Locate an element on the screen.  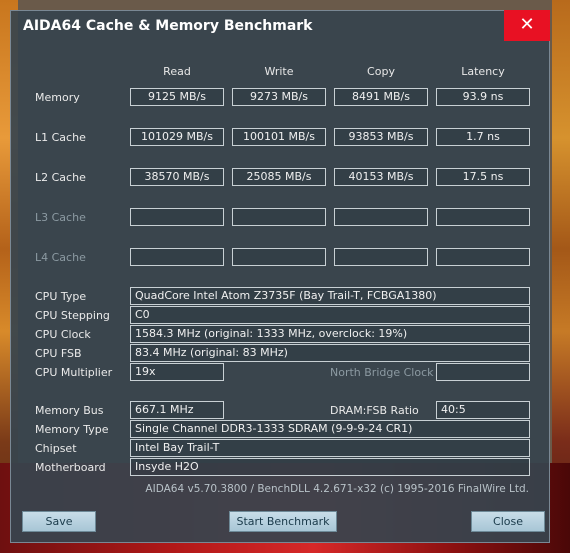
row-label-l2: L2 Cache is located at coordinates (60, 177).